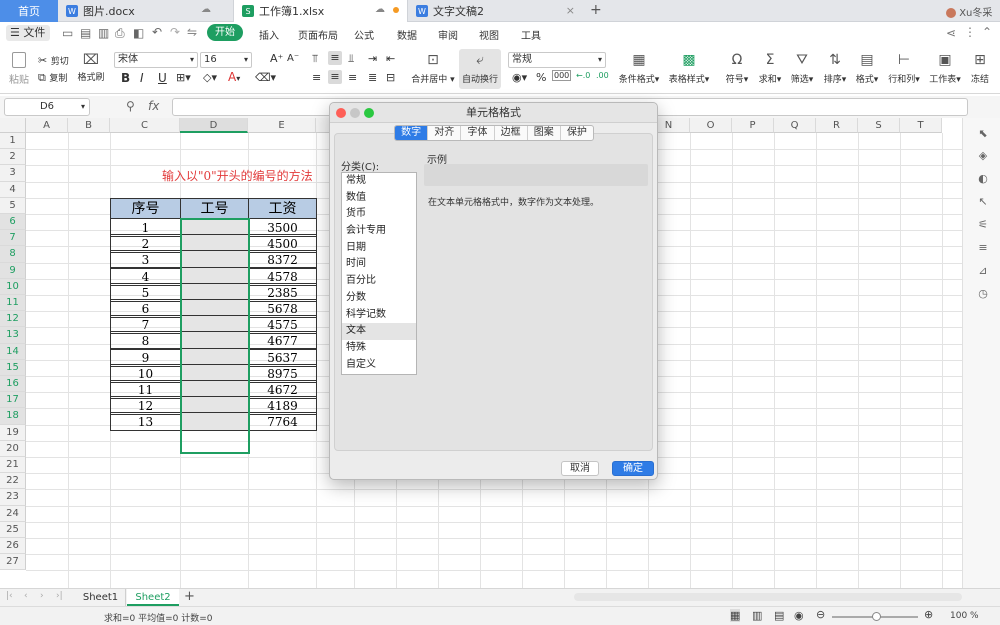 This screenshot has width=1000, height=625. What do you see at coordinates (379, 214) in the screenshot?
I see `category-item: 货币` at bounding box center [379, 214].